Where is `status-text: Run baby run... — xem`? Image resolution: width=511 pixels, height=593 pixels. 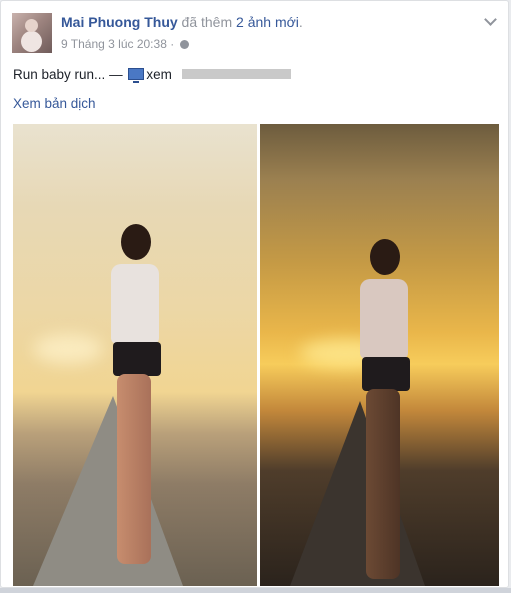
status-text: Run baby run... — xem is located at coordinates (152, 75).